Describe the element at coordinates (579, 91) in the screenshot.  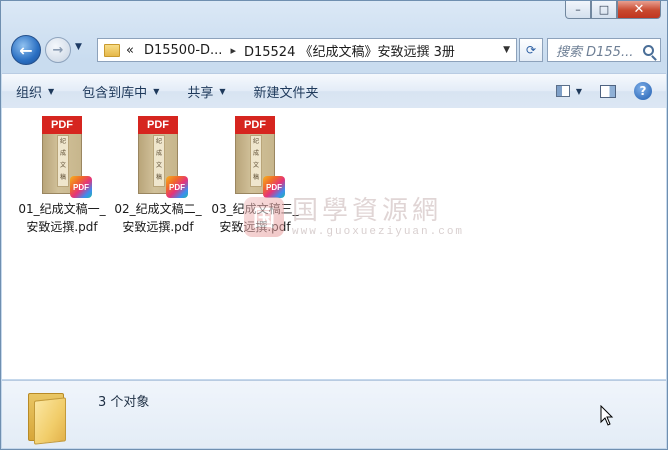
I see `view-options-chevron-icon: ▼` at that location.